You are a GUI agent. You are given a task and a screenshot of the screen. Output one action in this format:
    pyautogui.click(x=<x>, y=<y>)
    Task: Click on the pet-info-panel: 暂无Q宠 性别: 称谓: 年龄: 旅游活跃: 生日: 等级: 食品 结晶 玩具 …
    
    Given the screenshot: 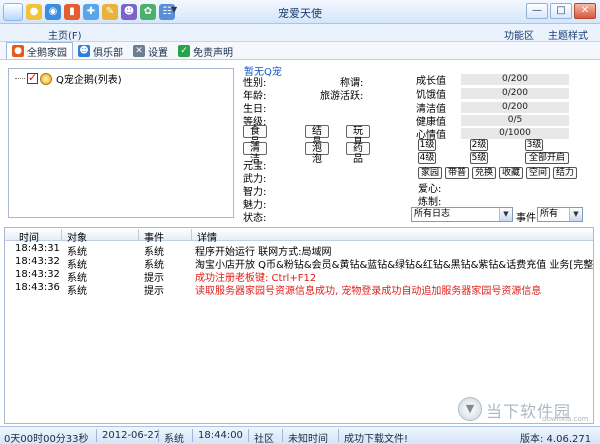 What is the action you would take?
    pyautogui.click(x=324, y=143)
    